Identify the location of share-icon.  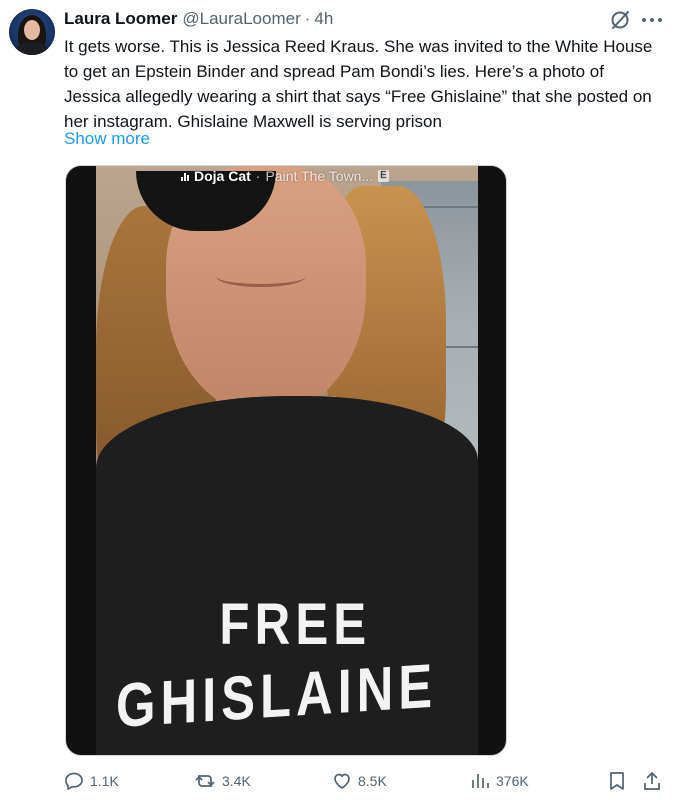
(652, 781).